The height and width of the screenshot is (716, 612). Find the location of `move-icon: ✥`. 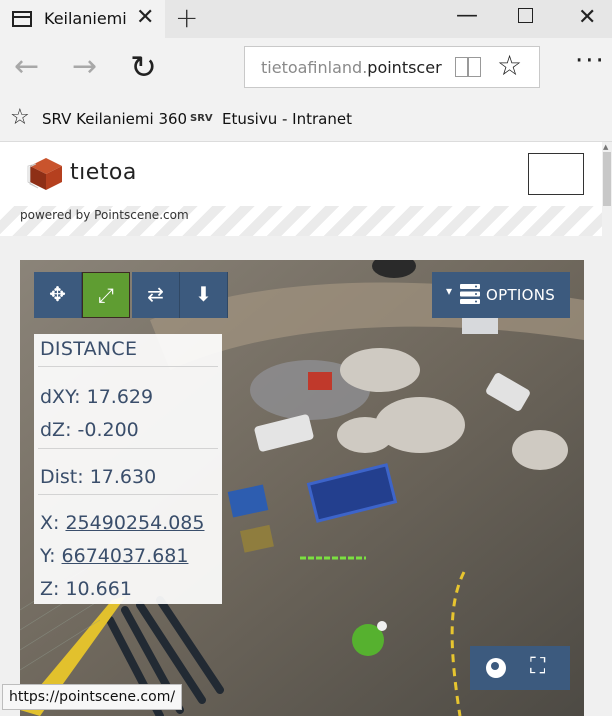

move-icon: ✥ is located at coordinates (57, 294).